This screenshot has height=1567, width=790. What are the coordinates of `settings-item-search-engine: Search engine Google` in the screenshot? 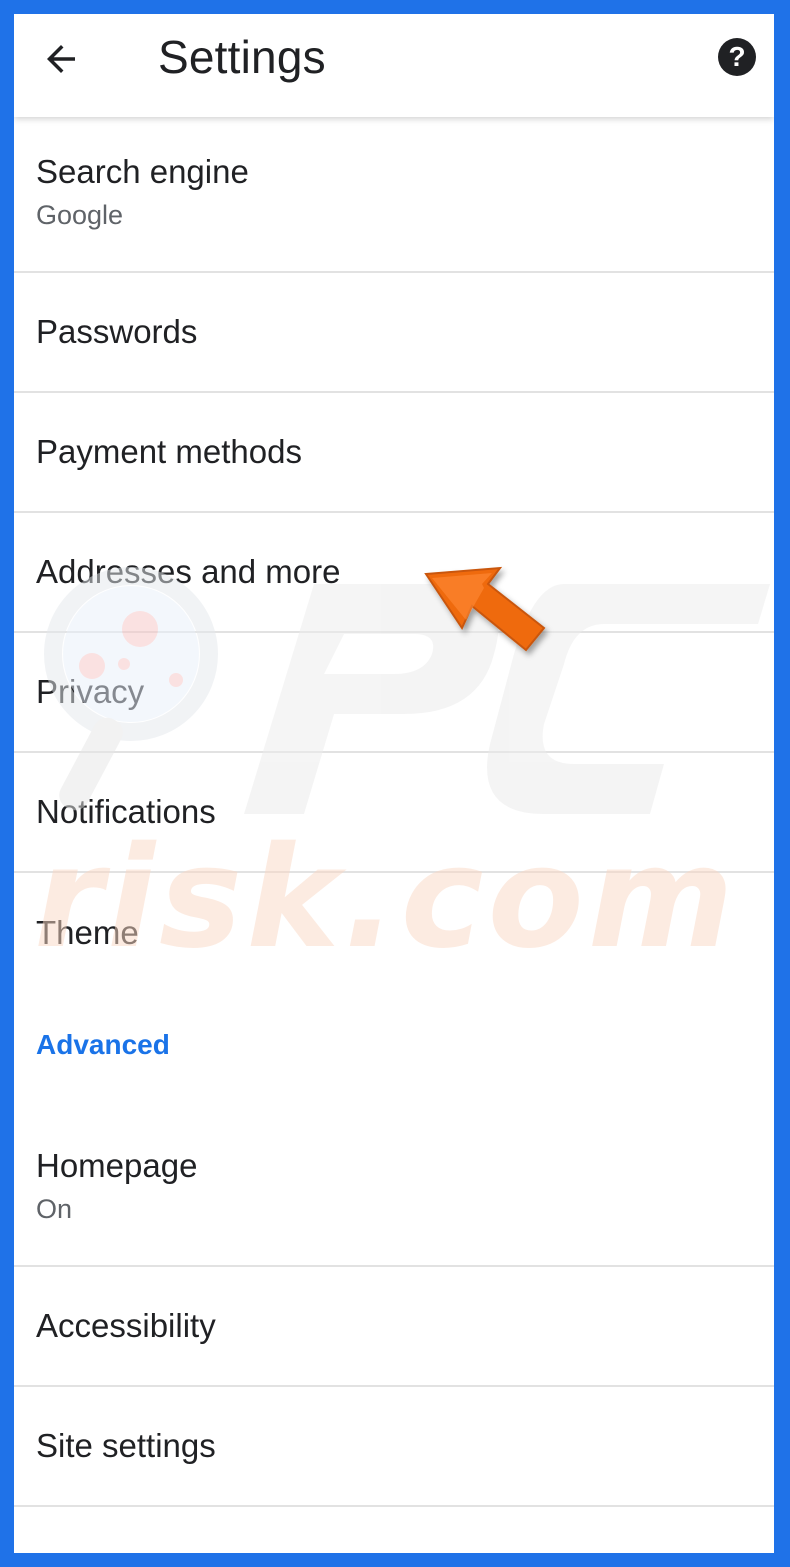 It's located at (394, 195).